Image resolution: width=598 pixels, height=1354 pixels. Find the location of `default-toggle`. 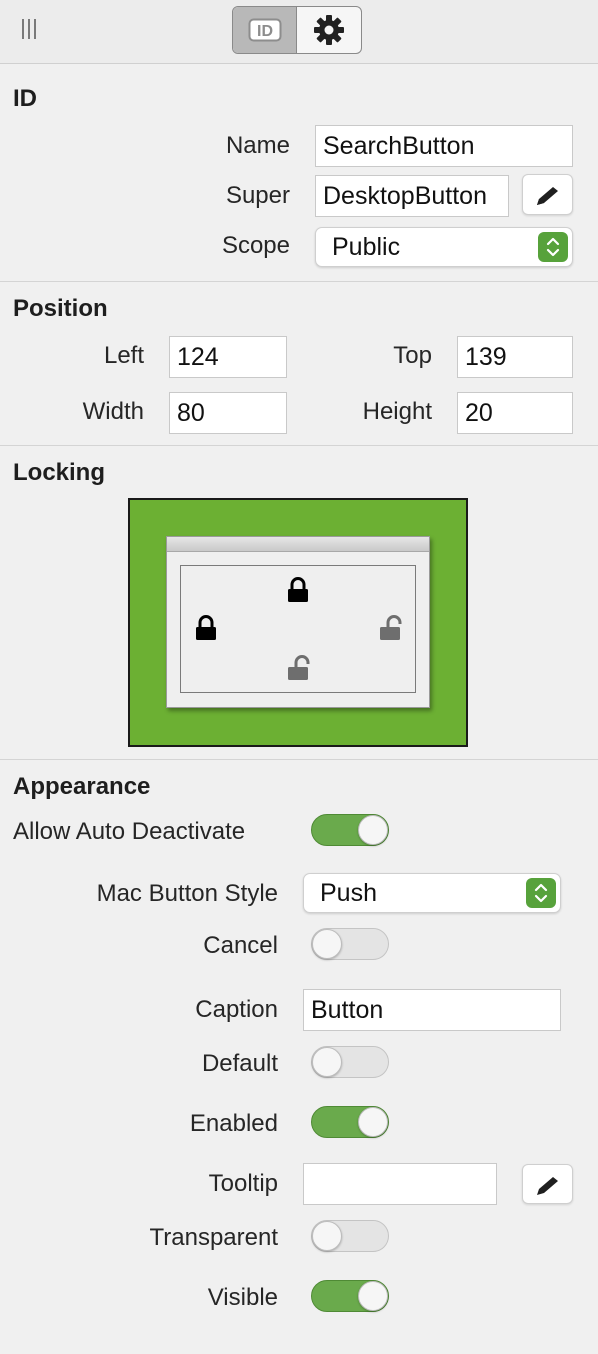

default-toggle is located at coordinates (350, 1062).